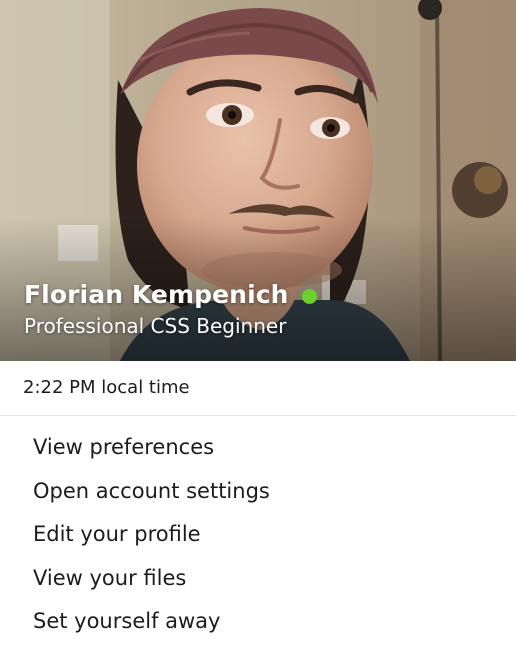 The image size is (516, 649). What do you see at coordinates (106, 387) in the screenshot?
I see `local-time: 2:22 PM local time` at bounding box center [106, 387].